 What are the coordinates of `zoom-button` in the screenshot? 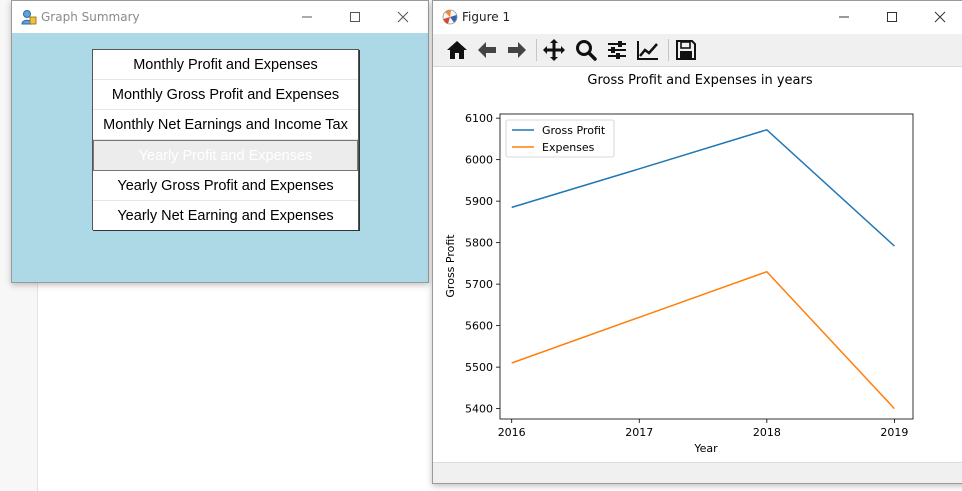 It's located at (586, 50).